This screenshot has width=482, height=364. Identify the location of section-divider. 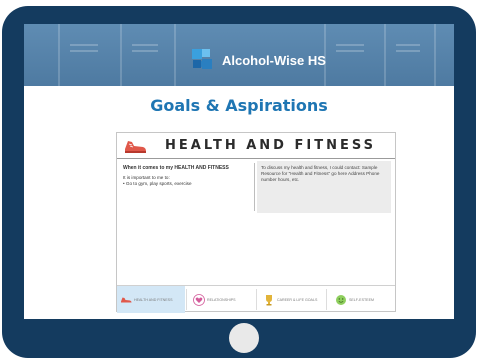
(254, 187).